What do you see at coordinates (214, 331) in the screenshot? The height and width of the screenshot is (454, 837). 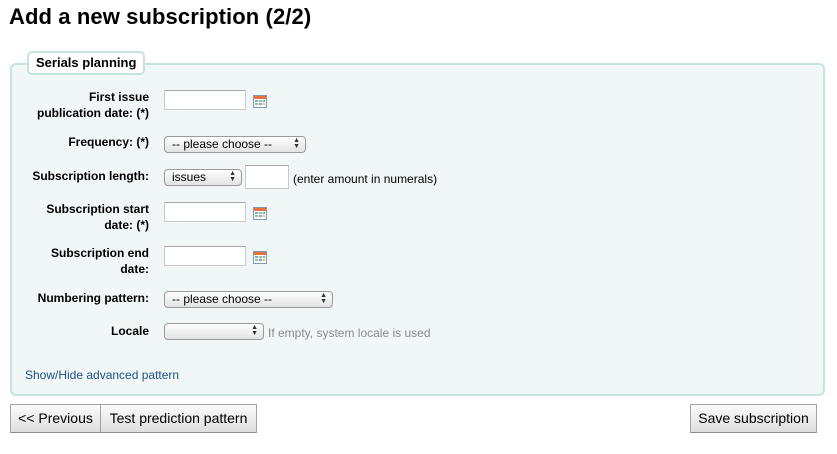 I see `locale-select: ▲ ▼` at bounding box center [214, 331].